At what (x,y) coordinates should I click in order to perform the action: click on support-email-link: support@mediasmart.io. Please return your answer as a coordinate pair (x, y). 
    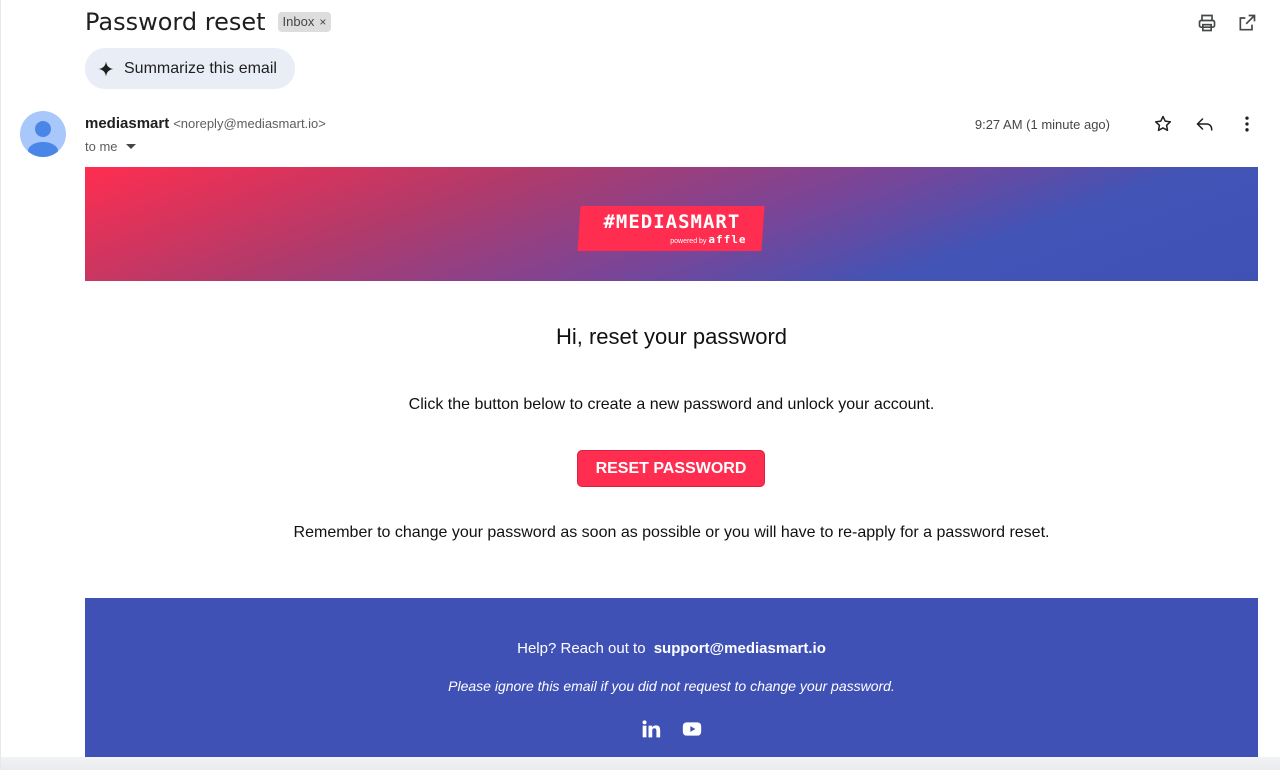
    Looking at the image, I should click on (740, 648).